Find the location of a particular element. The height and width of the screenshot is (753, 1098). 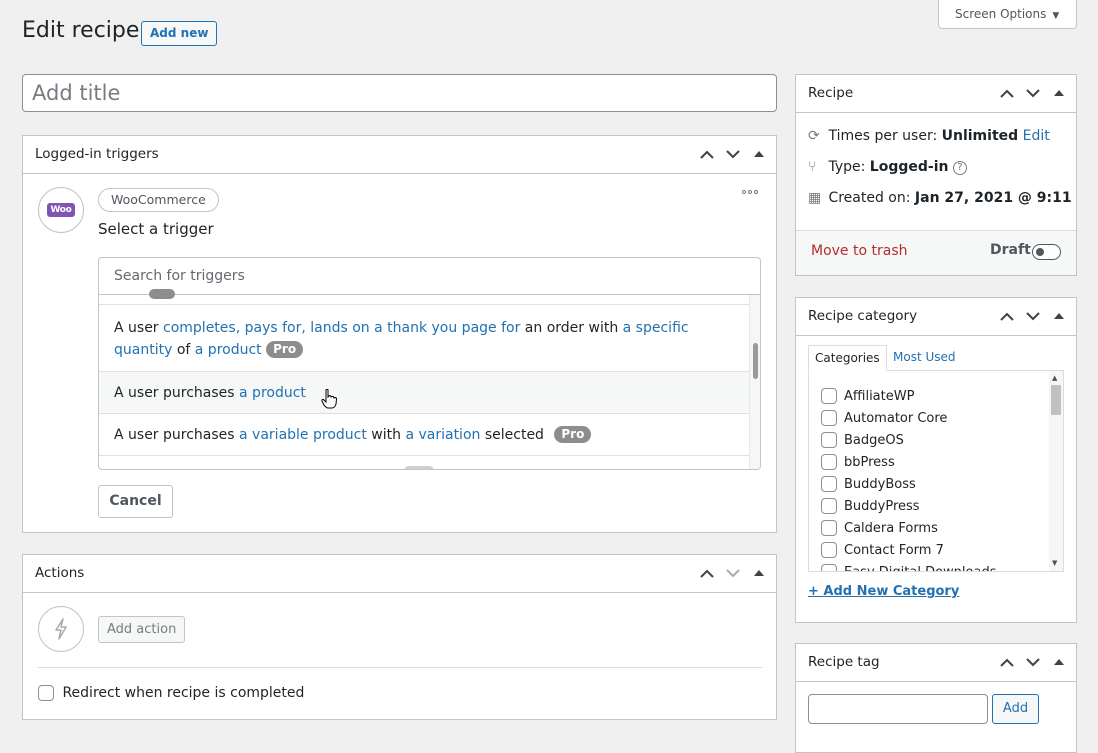

category-item: BuddyPress is located at coordinates (908, 506).